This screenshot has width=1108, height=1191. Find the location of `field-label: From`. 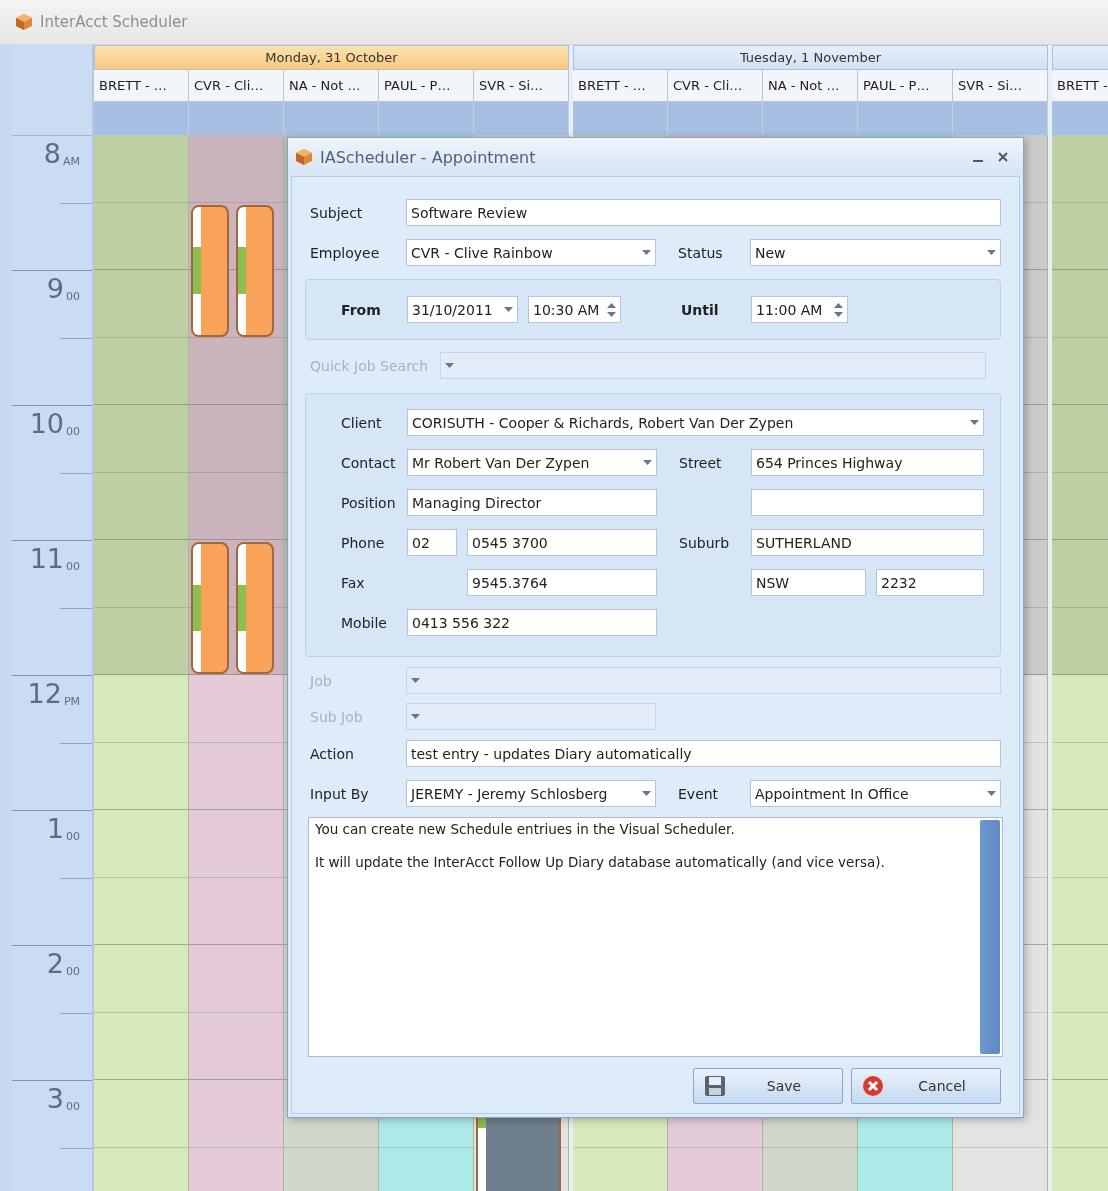

field-label: From is located at coordinates (361, 309).